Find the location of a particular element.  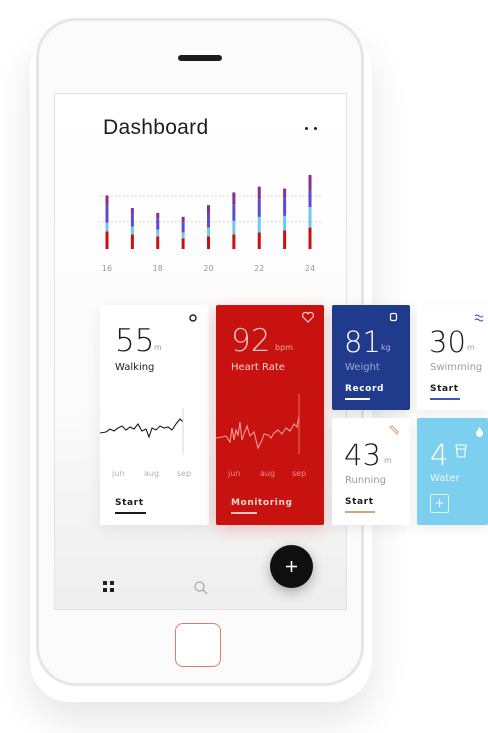

grid-icon is located at coordinates (109, 587).